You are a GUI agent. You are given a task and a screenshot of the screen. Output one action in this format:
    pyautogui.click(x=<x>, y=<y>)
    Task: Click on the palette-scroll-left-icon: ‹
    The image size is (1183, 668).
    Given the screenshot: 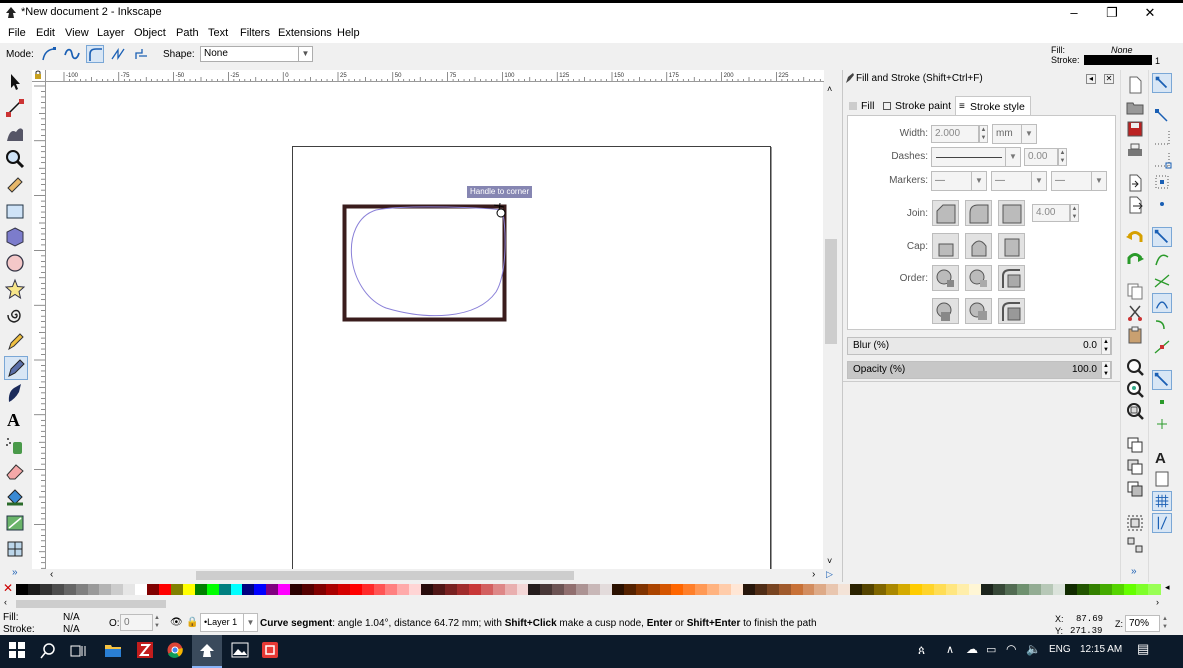 What is the action you would take?
    pyautogui.click(x=5, y=602)
    